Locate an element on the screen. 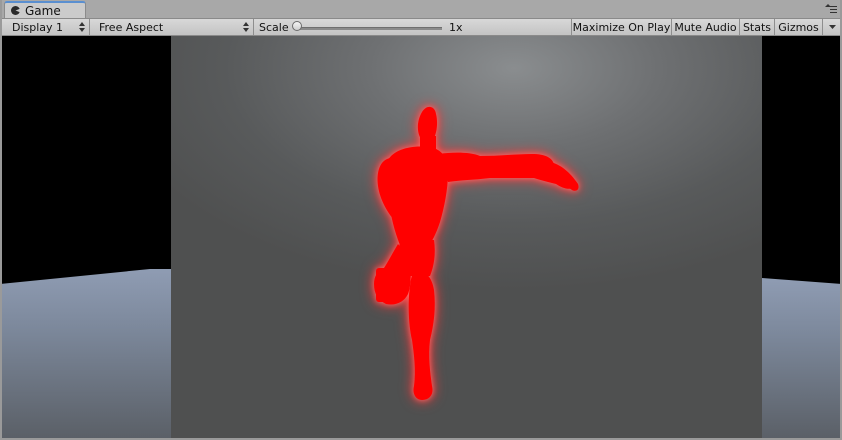 Image resolution: width=842 pixels, height=440 pixels. aspect-dropdown: Free Aspect is located at coordinates (172, 27).